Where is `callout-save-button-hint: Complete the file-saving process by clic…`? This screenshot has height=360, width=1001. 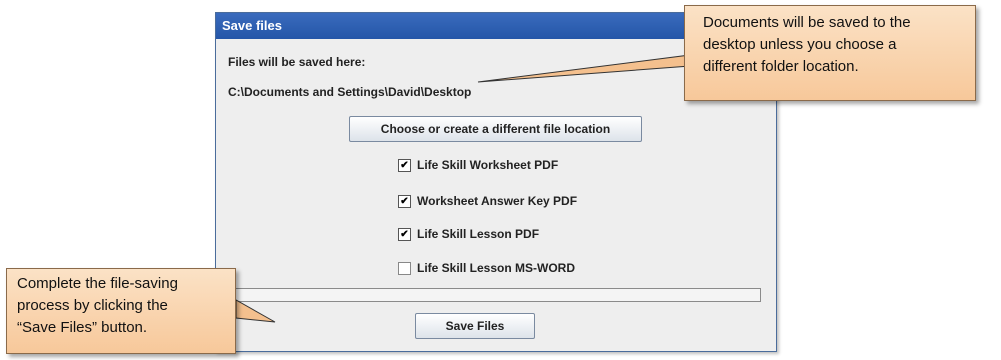 callout-save-button-hint: Complete the file-saving process by clic… is located at coordinates (121, 311).